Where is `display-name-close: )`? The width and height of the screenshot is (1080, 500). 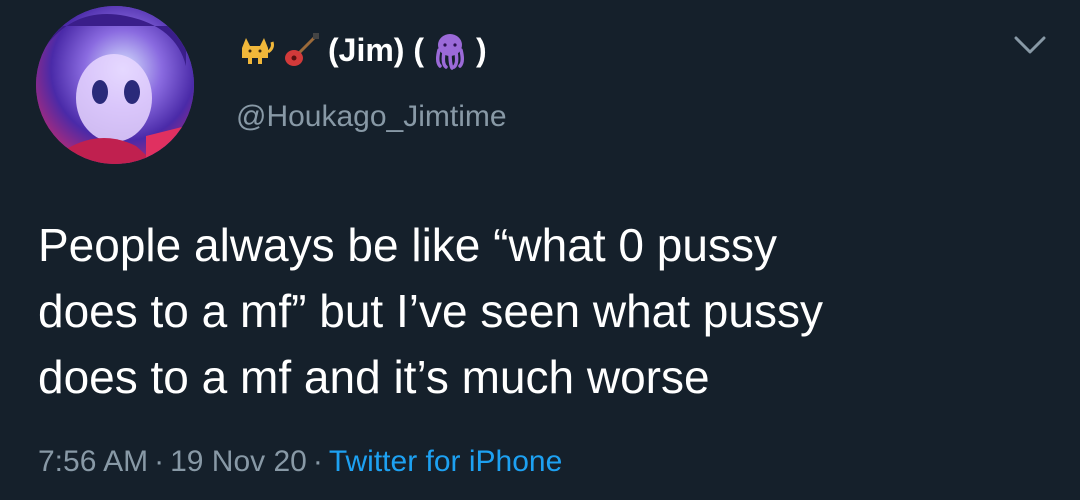
display-name-close: ) is located at coordinates (481, 49).